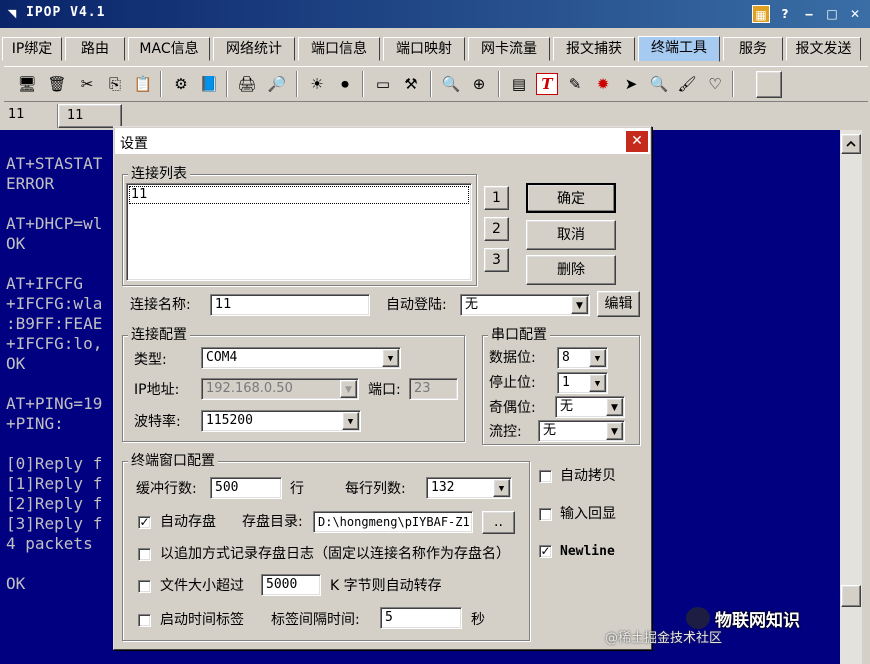 Image resolution: width=870 pixels, height=664 pixels. Describe the element at coordinates (431, 84) in the screenshot. I see `toolbar-separator` at that location.